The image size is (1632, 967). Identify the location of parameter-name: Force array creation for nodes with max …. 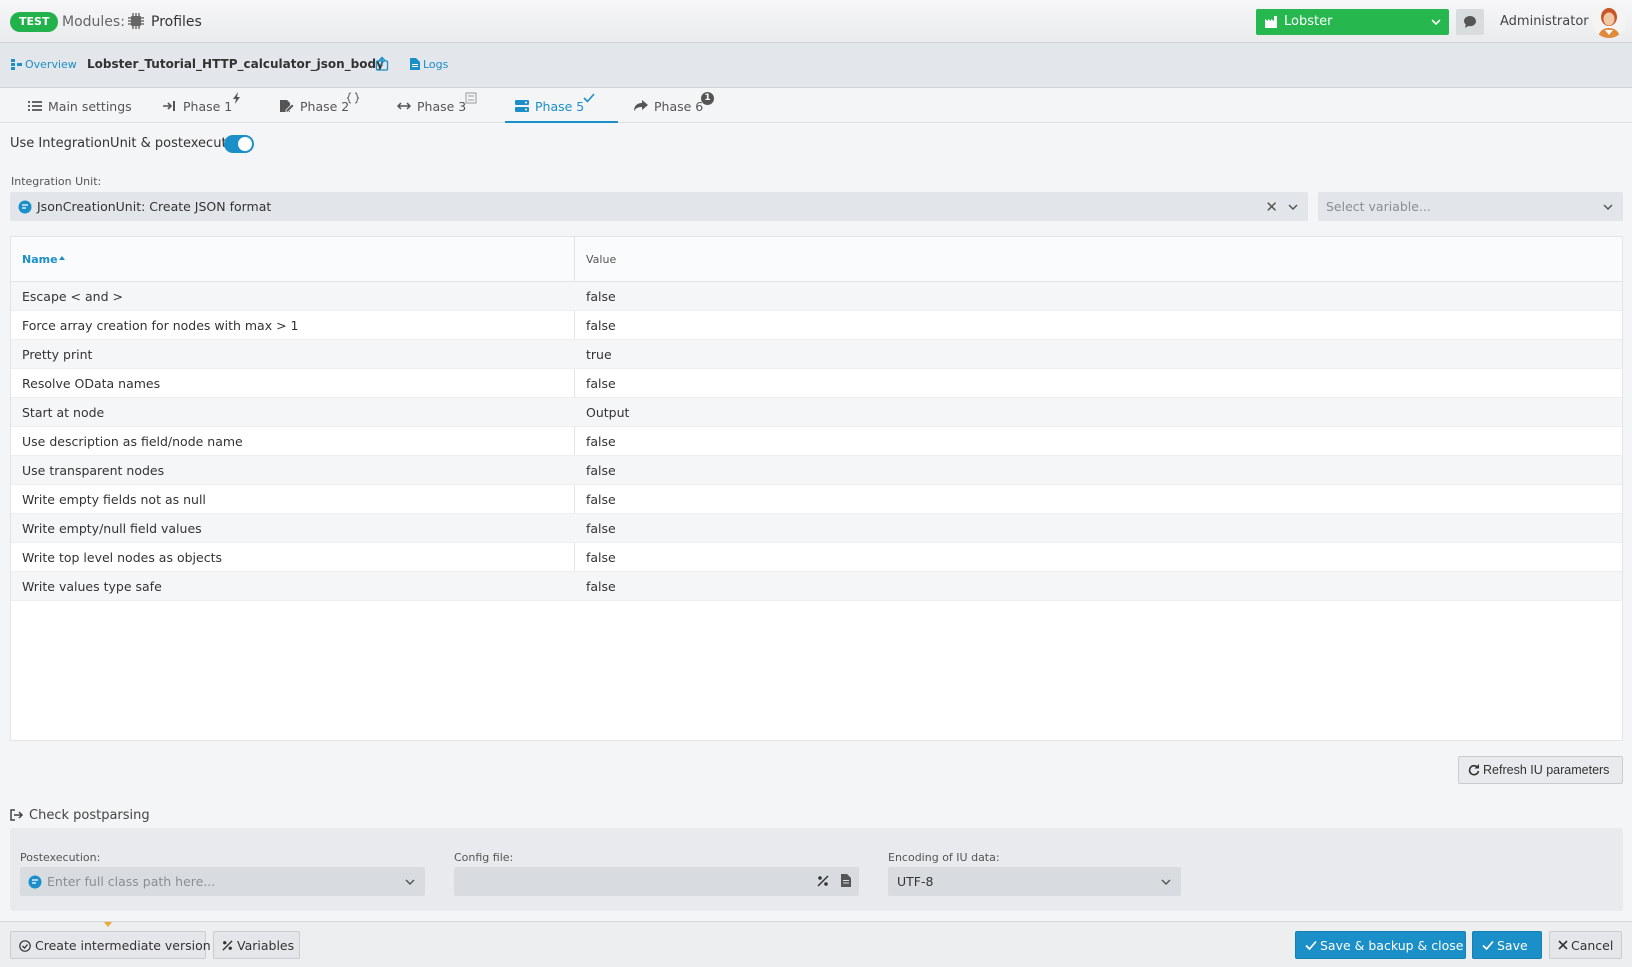
(160, 325).